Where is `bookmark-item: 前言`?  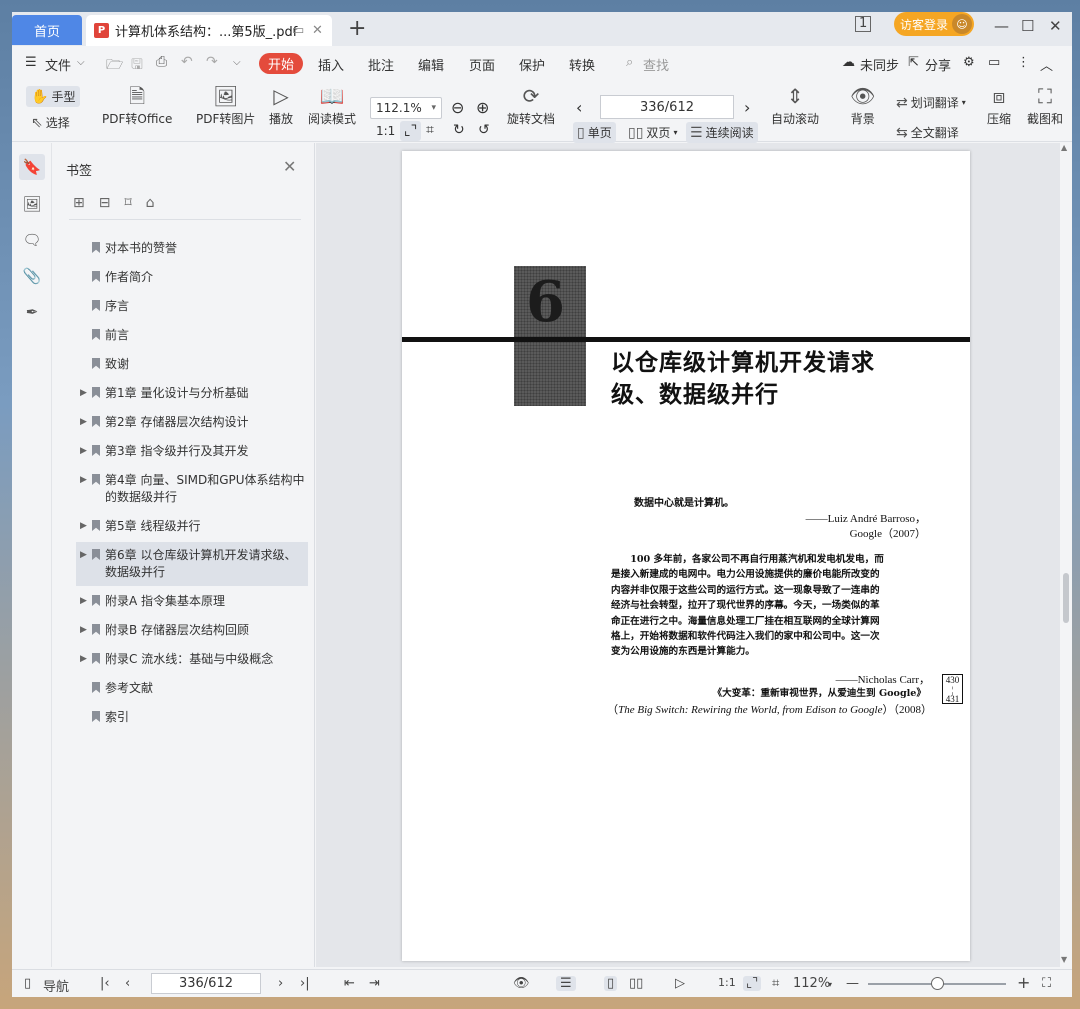 bookmark-item: 前言 is located at coordinates (192, 336).